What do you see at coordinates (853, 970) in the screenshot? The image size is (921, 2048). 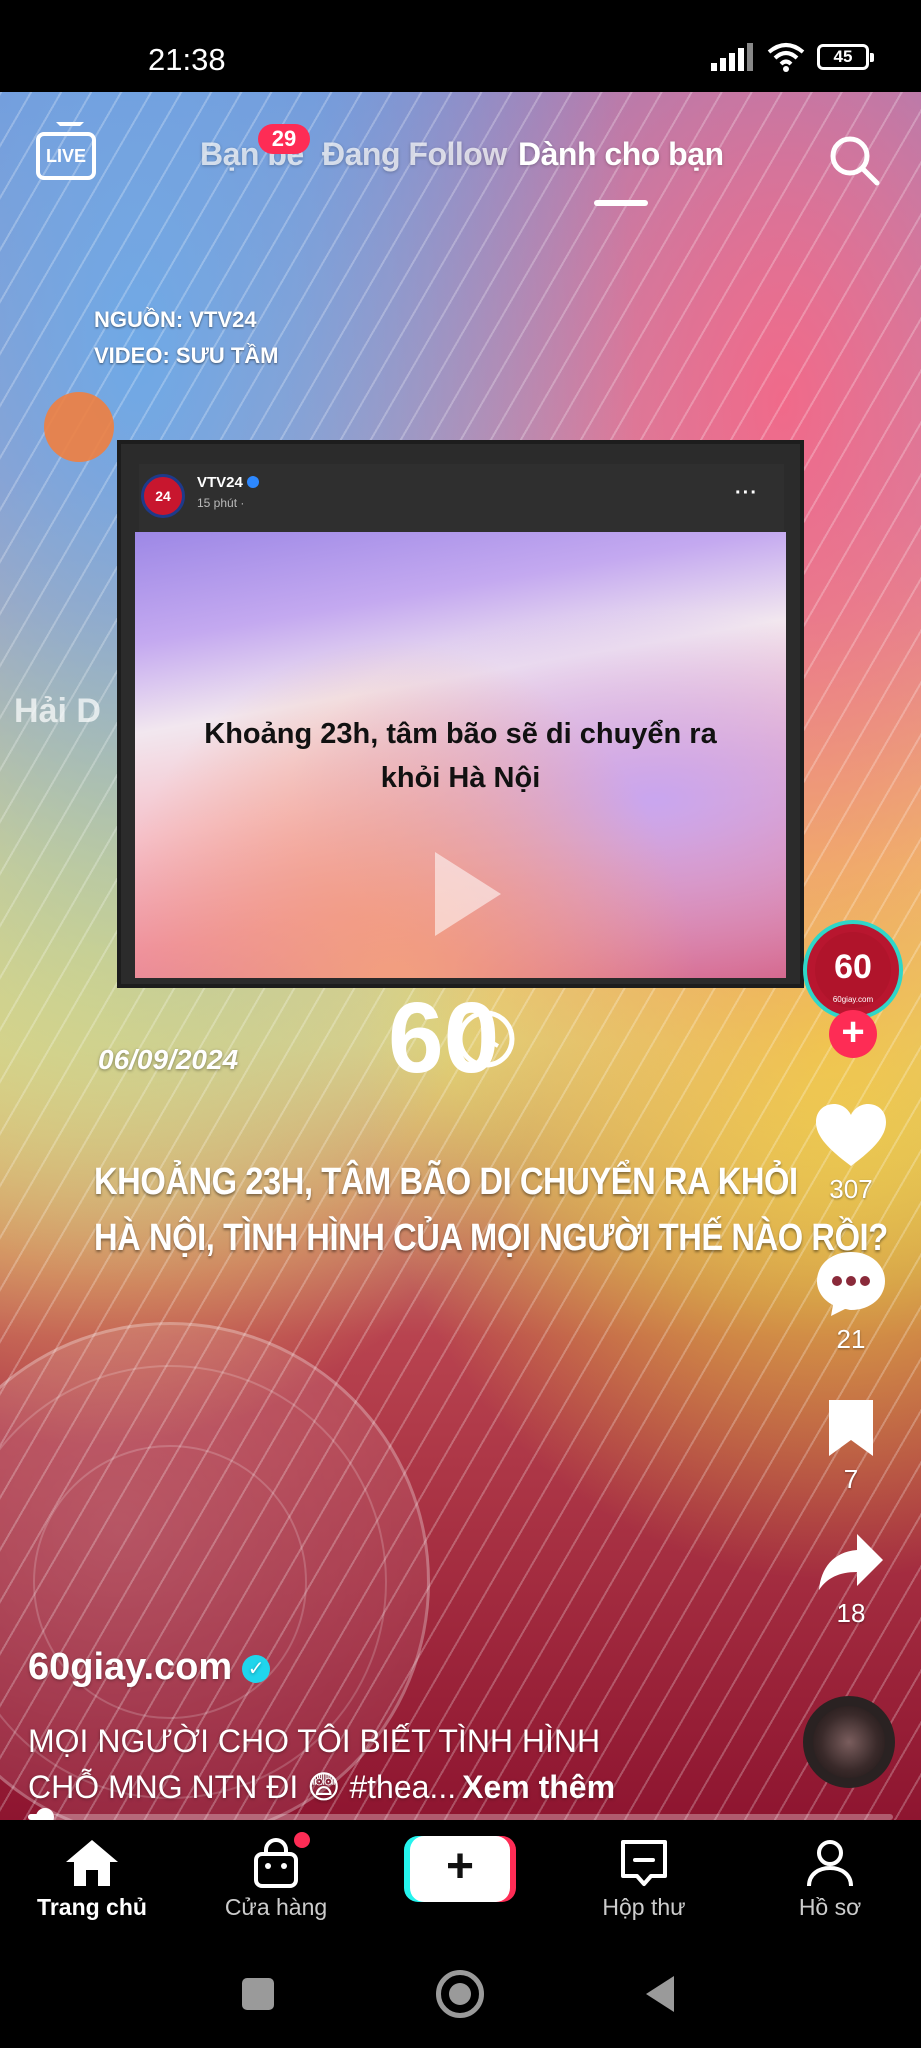 I see `creator-avatar: 60 60giay.com` at bounding box center [853, 970].